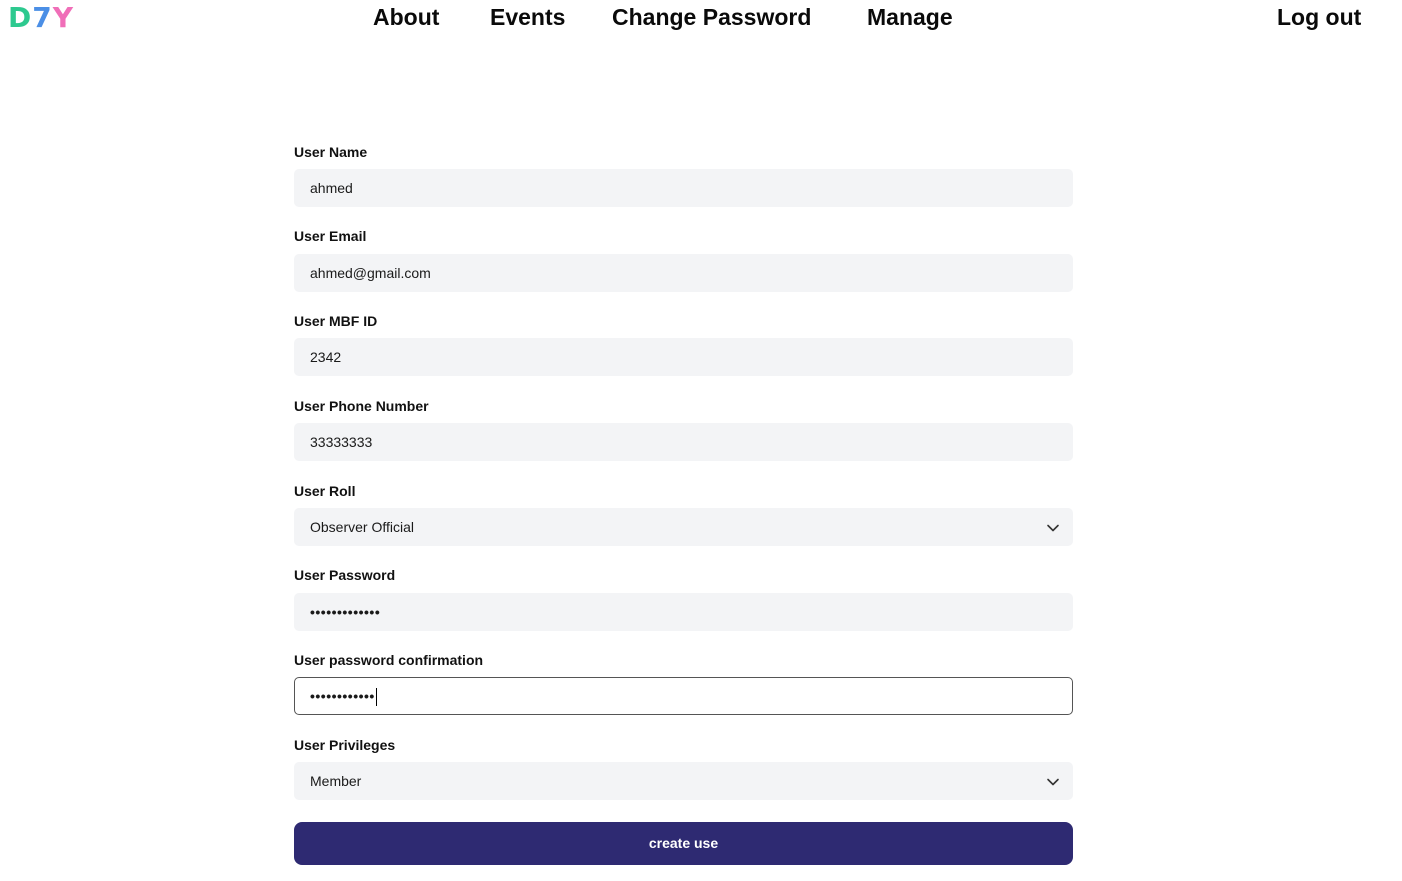  I want to click on text-caret, so click(376, 697).